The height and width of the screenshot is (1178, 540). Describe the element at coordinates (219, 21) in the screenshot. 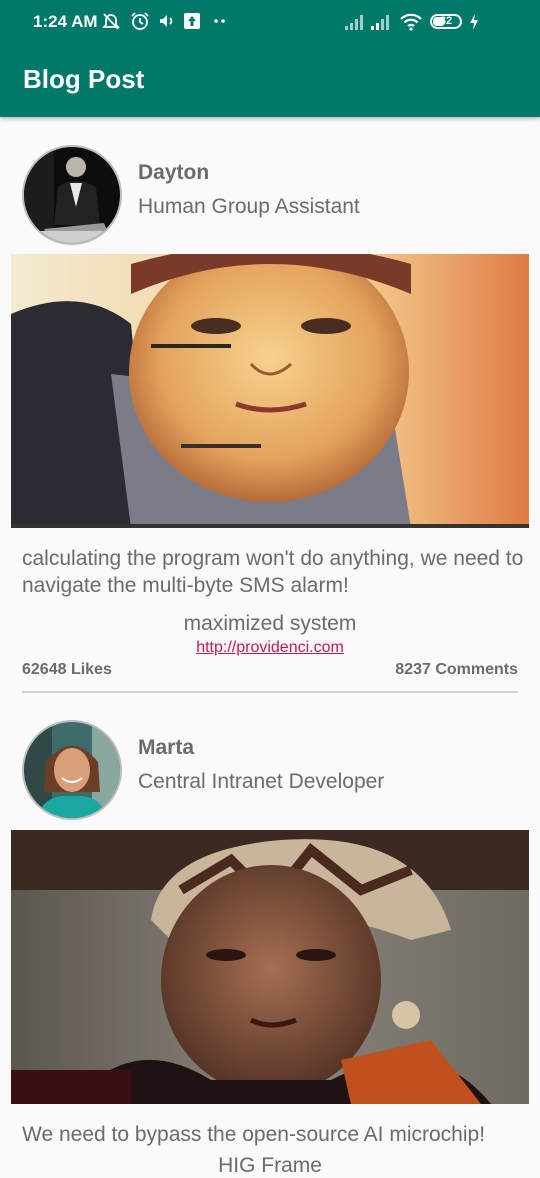

I see `more-dots-icon` at that location.